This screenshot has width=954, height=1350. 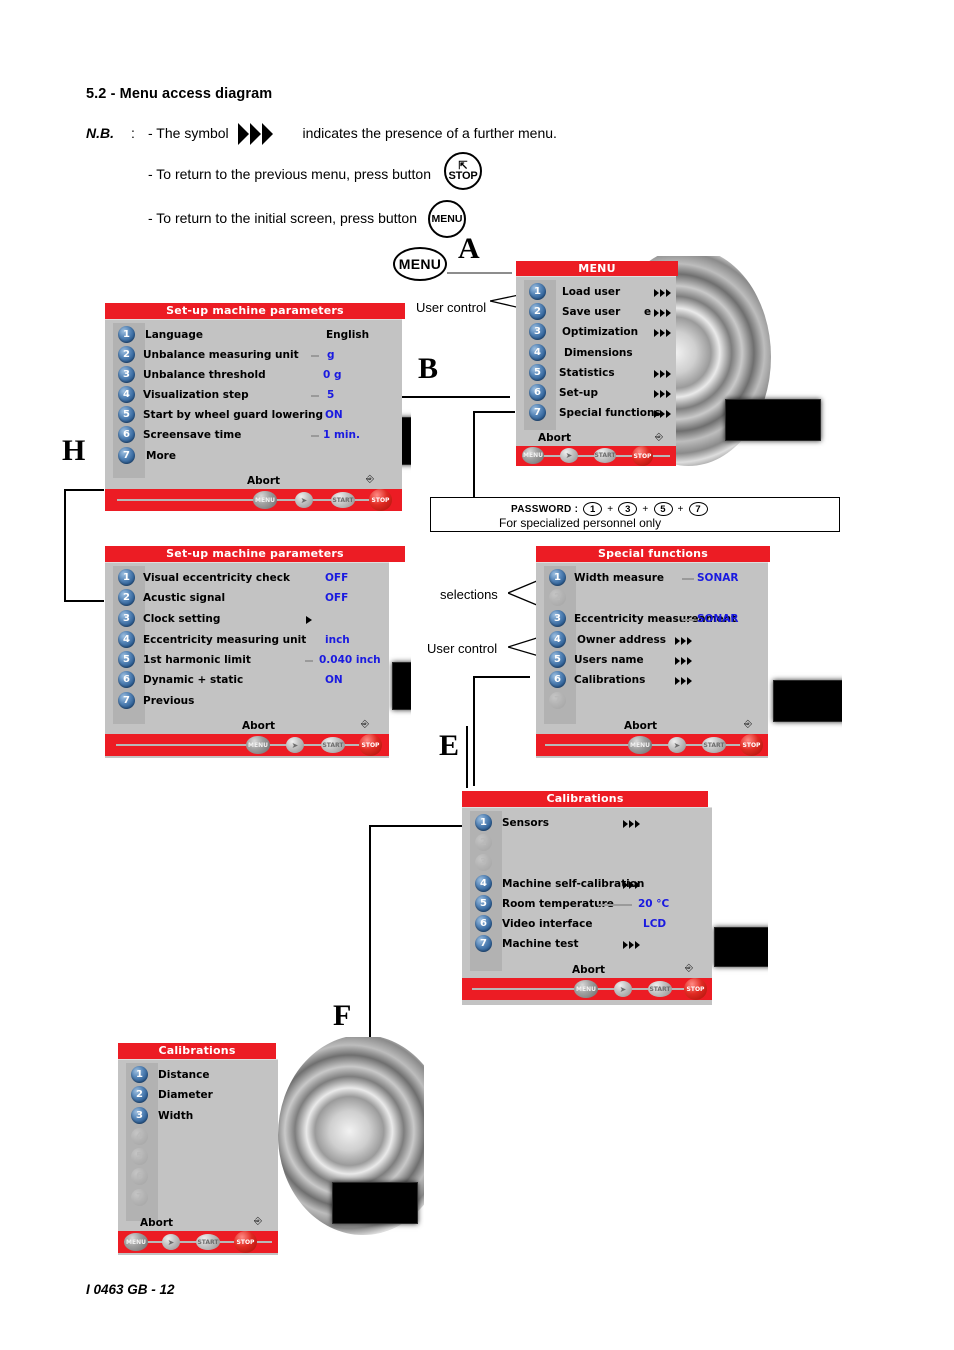 What do you see at coordinates (463, 171) in the screenshot?
I see `stop-button-illustration: ⇱ STOP` at bounding box center [463, 171].